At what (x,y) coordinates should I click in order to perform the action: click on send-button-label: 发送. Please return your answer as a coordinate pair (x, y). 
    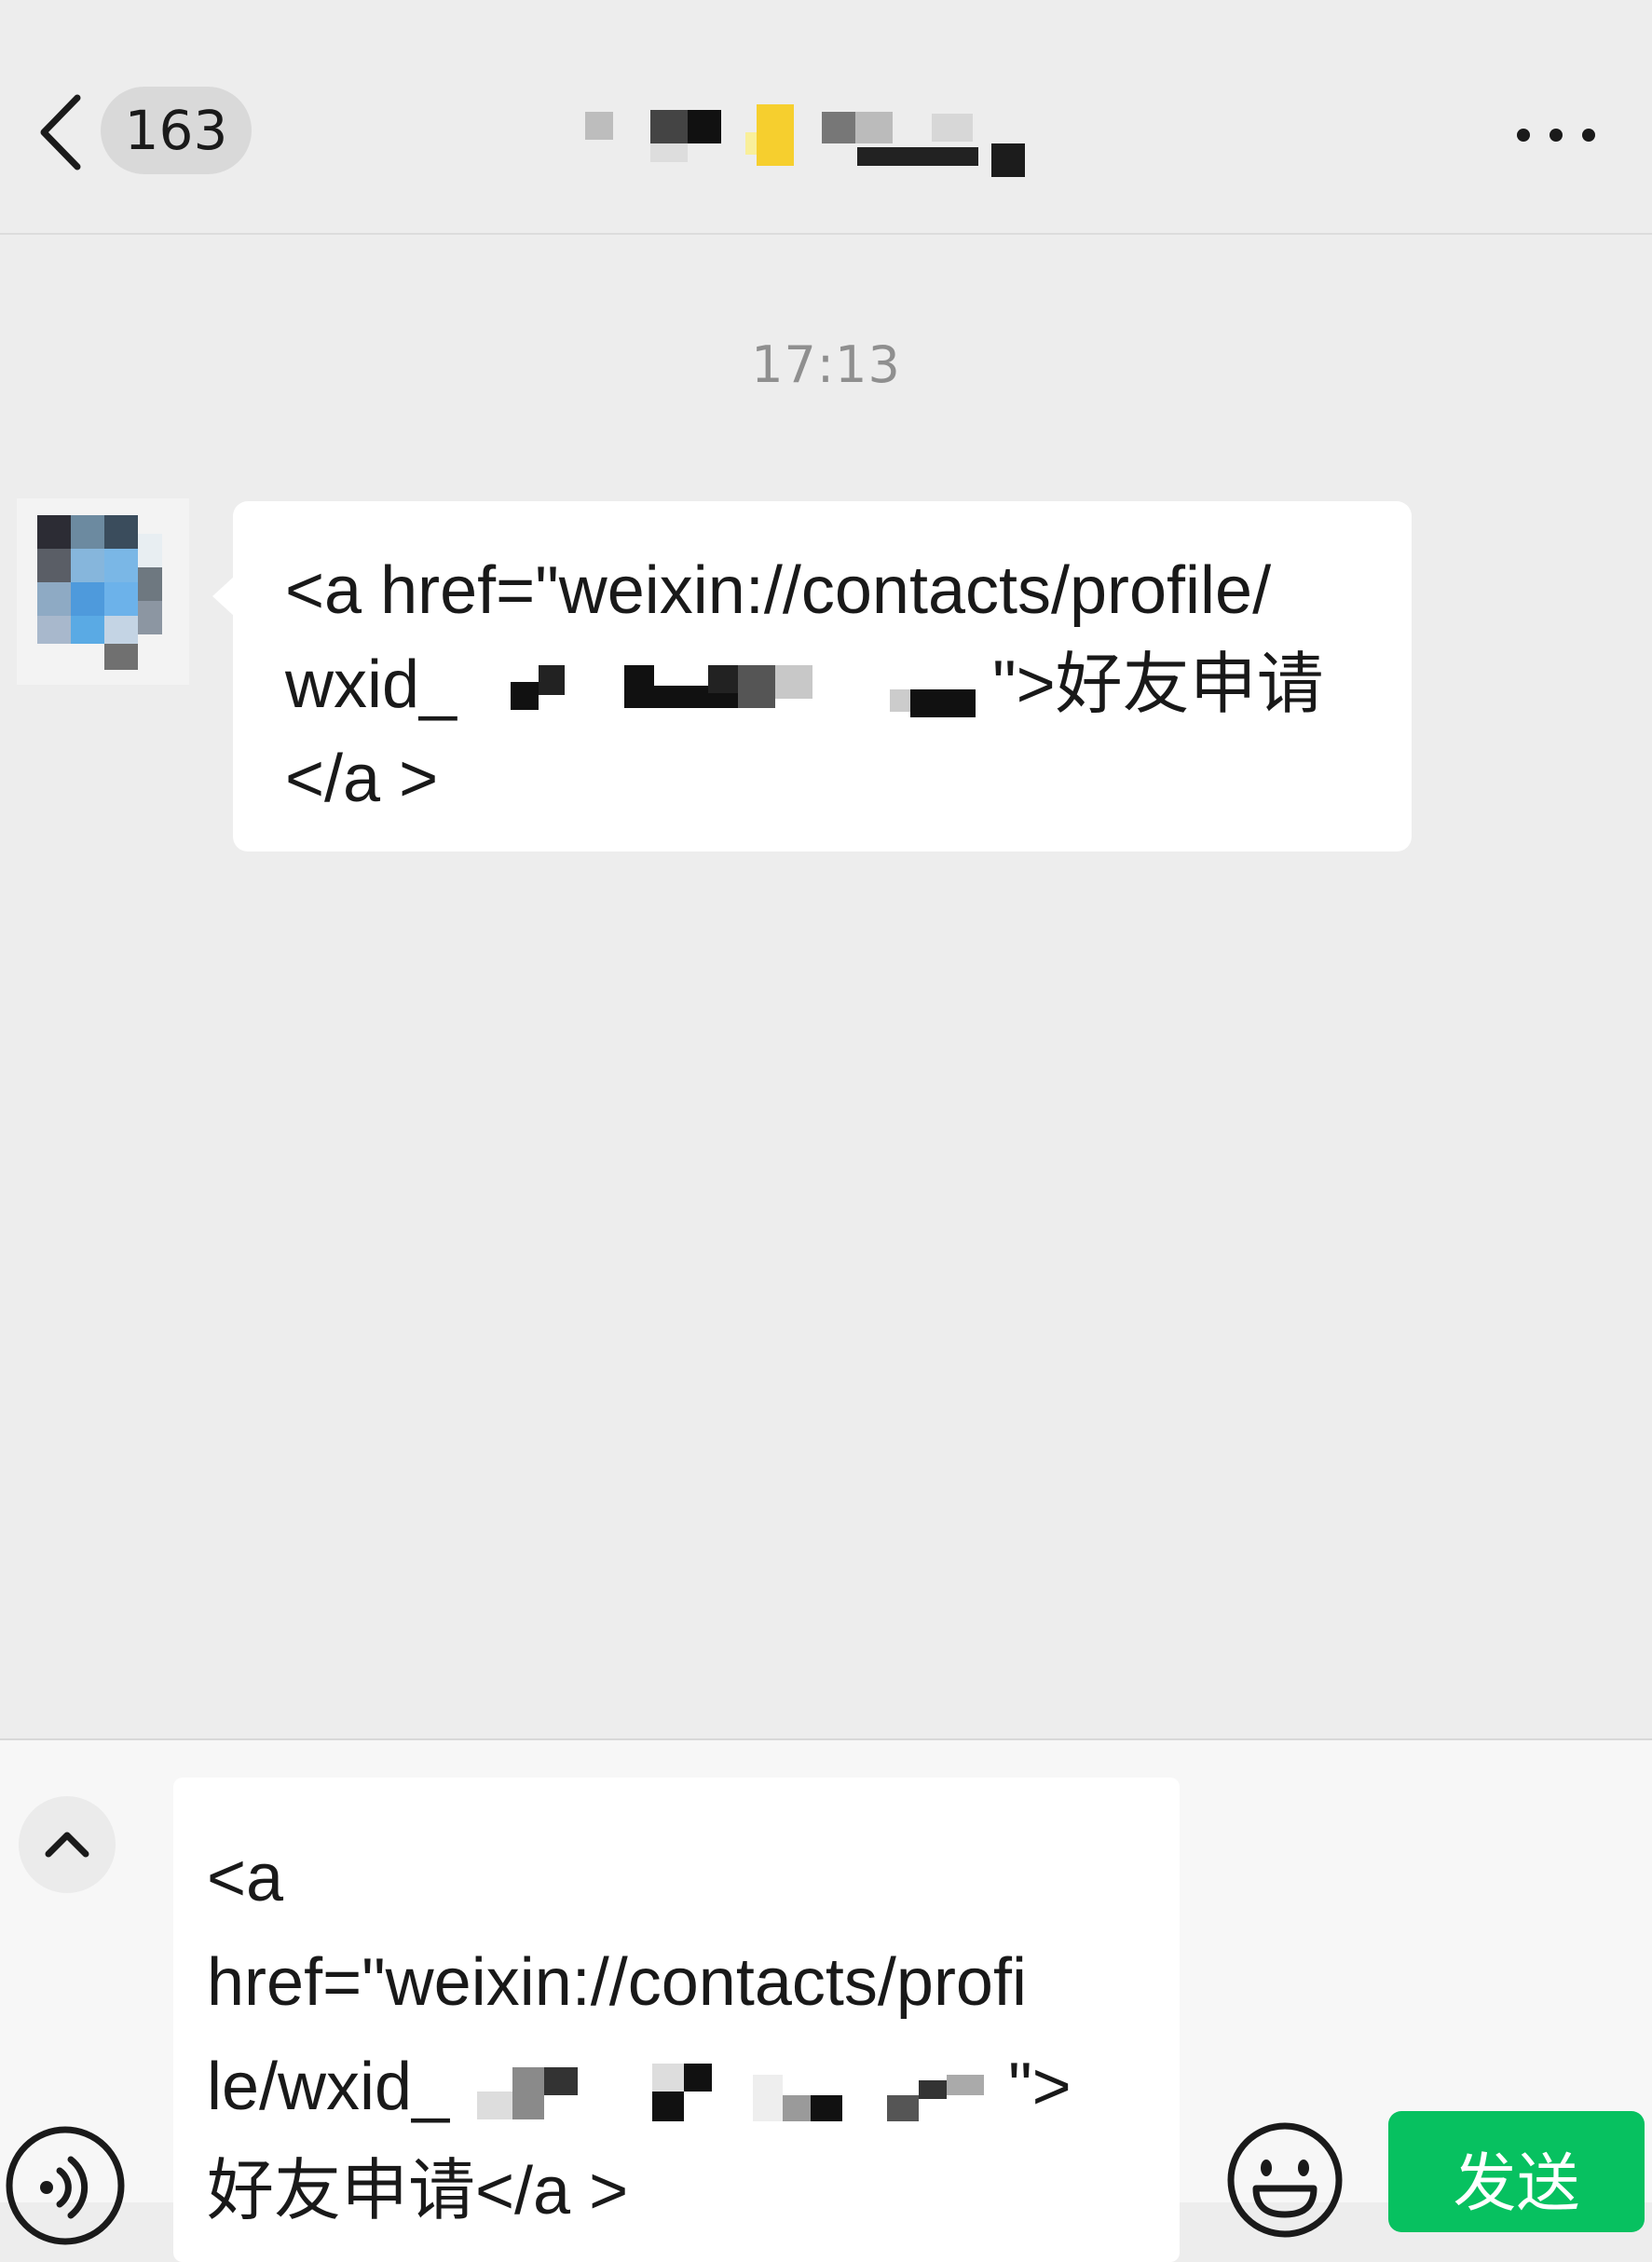
    Looking at the image, I should click on (1516, 2184).